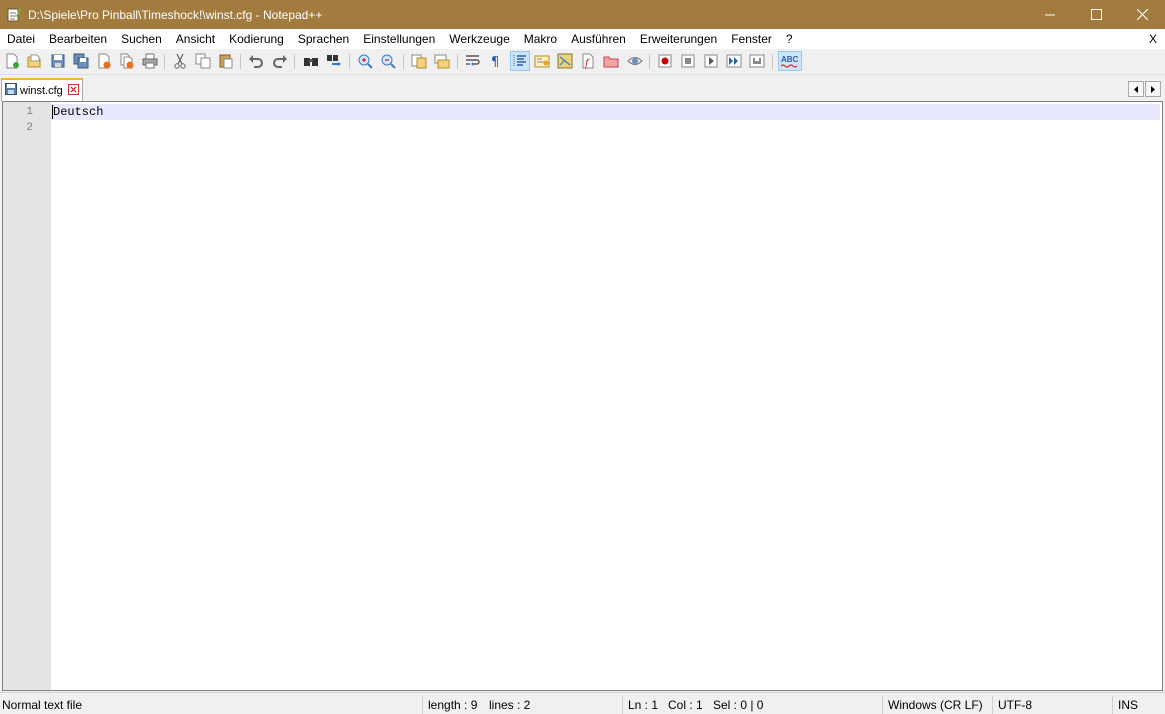  I want to click on menu-makro: Makro, so click(540, 39).